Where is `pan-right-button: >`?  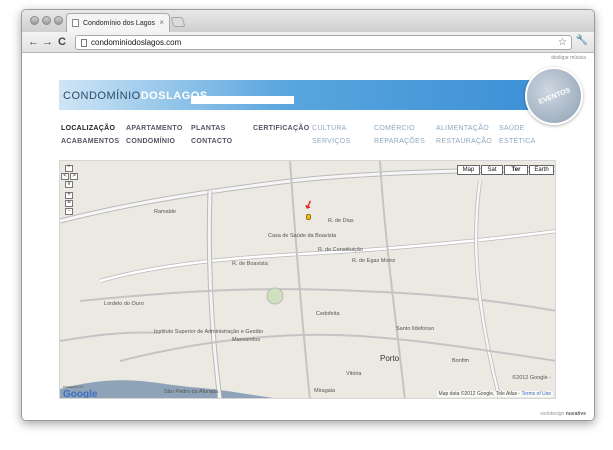
pan-right-button: > is located at coordinates (74, 176).